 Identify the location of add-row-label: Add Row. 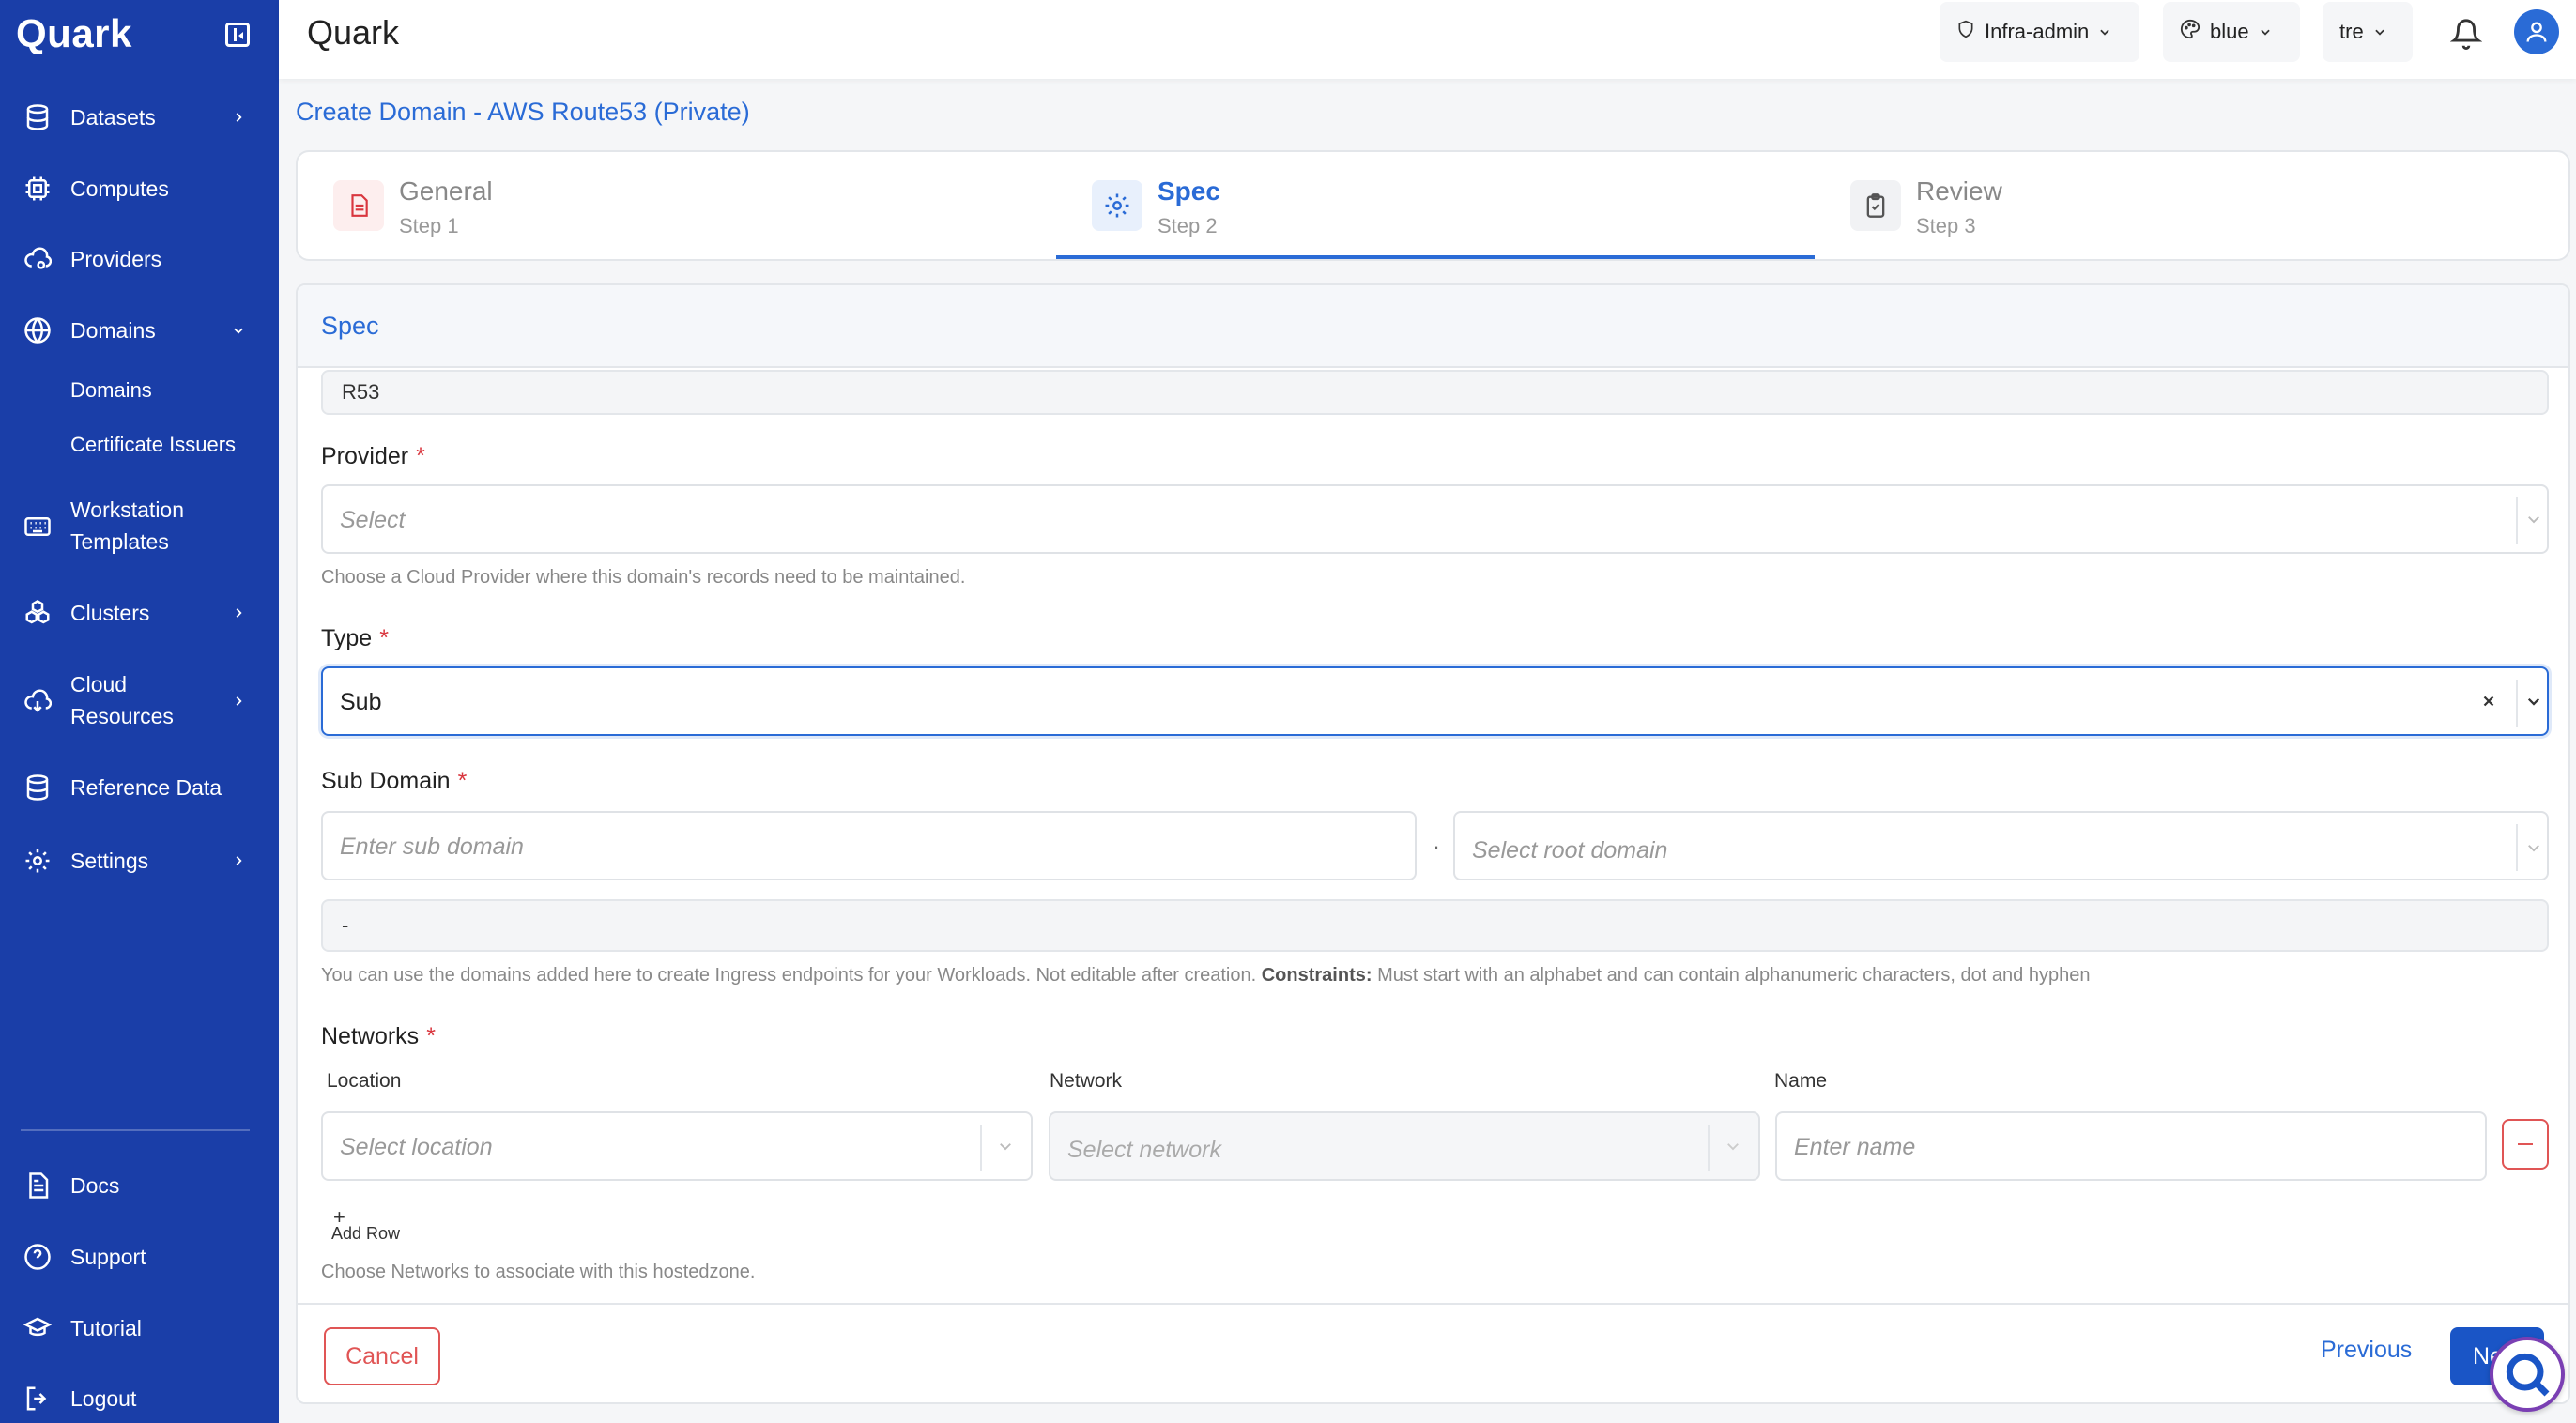
(366, 1233).